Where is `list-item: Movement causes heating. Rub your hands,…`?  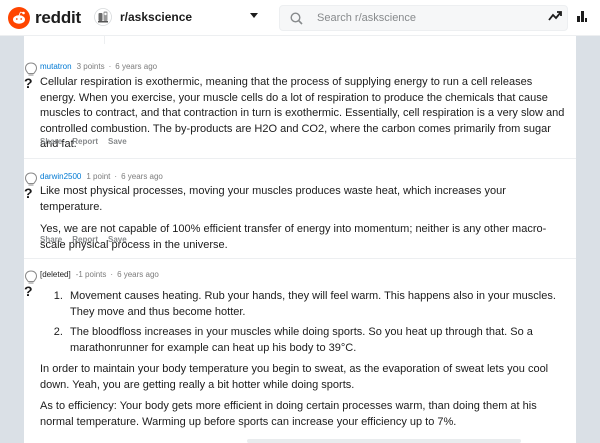 list-item: Movement causes heating. Rub your hands,… is located at coordinates (317, 304).